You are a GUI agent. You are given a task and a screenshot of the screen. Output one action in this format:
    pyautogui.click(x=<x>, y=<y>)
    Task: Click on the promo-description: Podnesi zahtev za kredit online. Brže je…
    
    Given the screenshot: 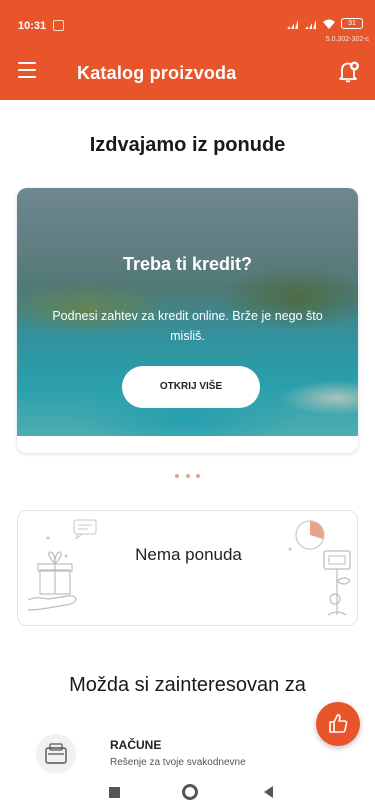 What is the action you would take?
    pyautogui.click(x=187, y=326)
    